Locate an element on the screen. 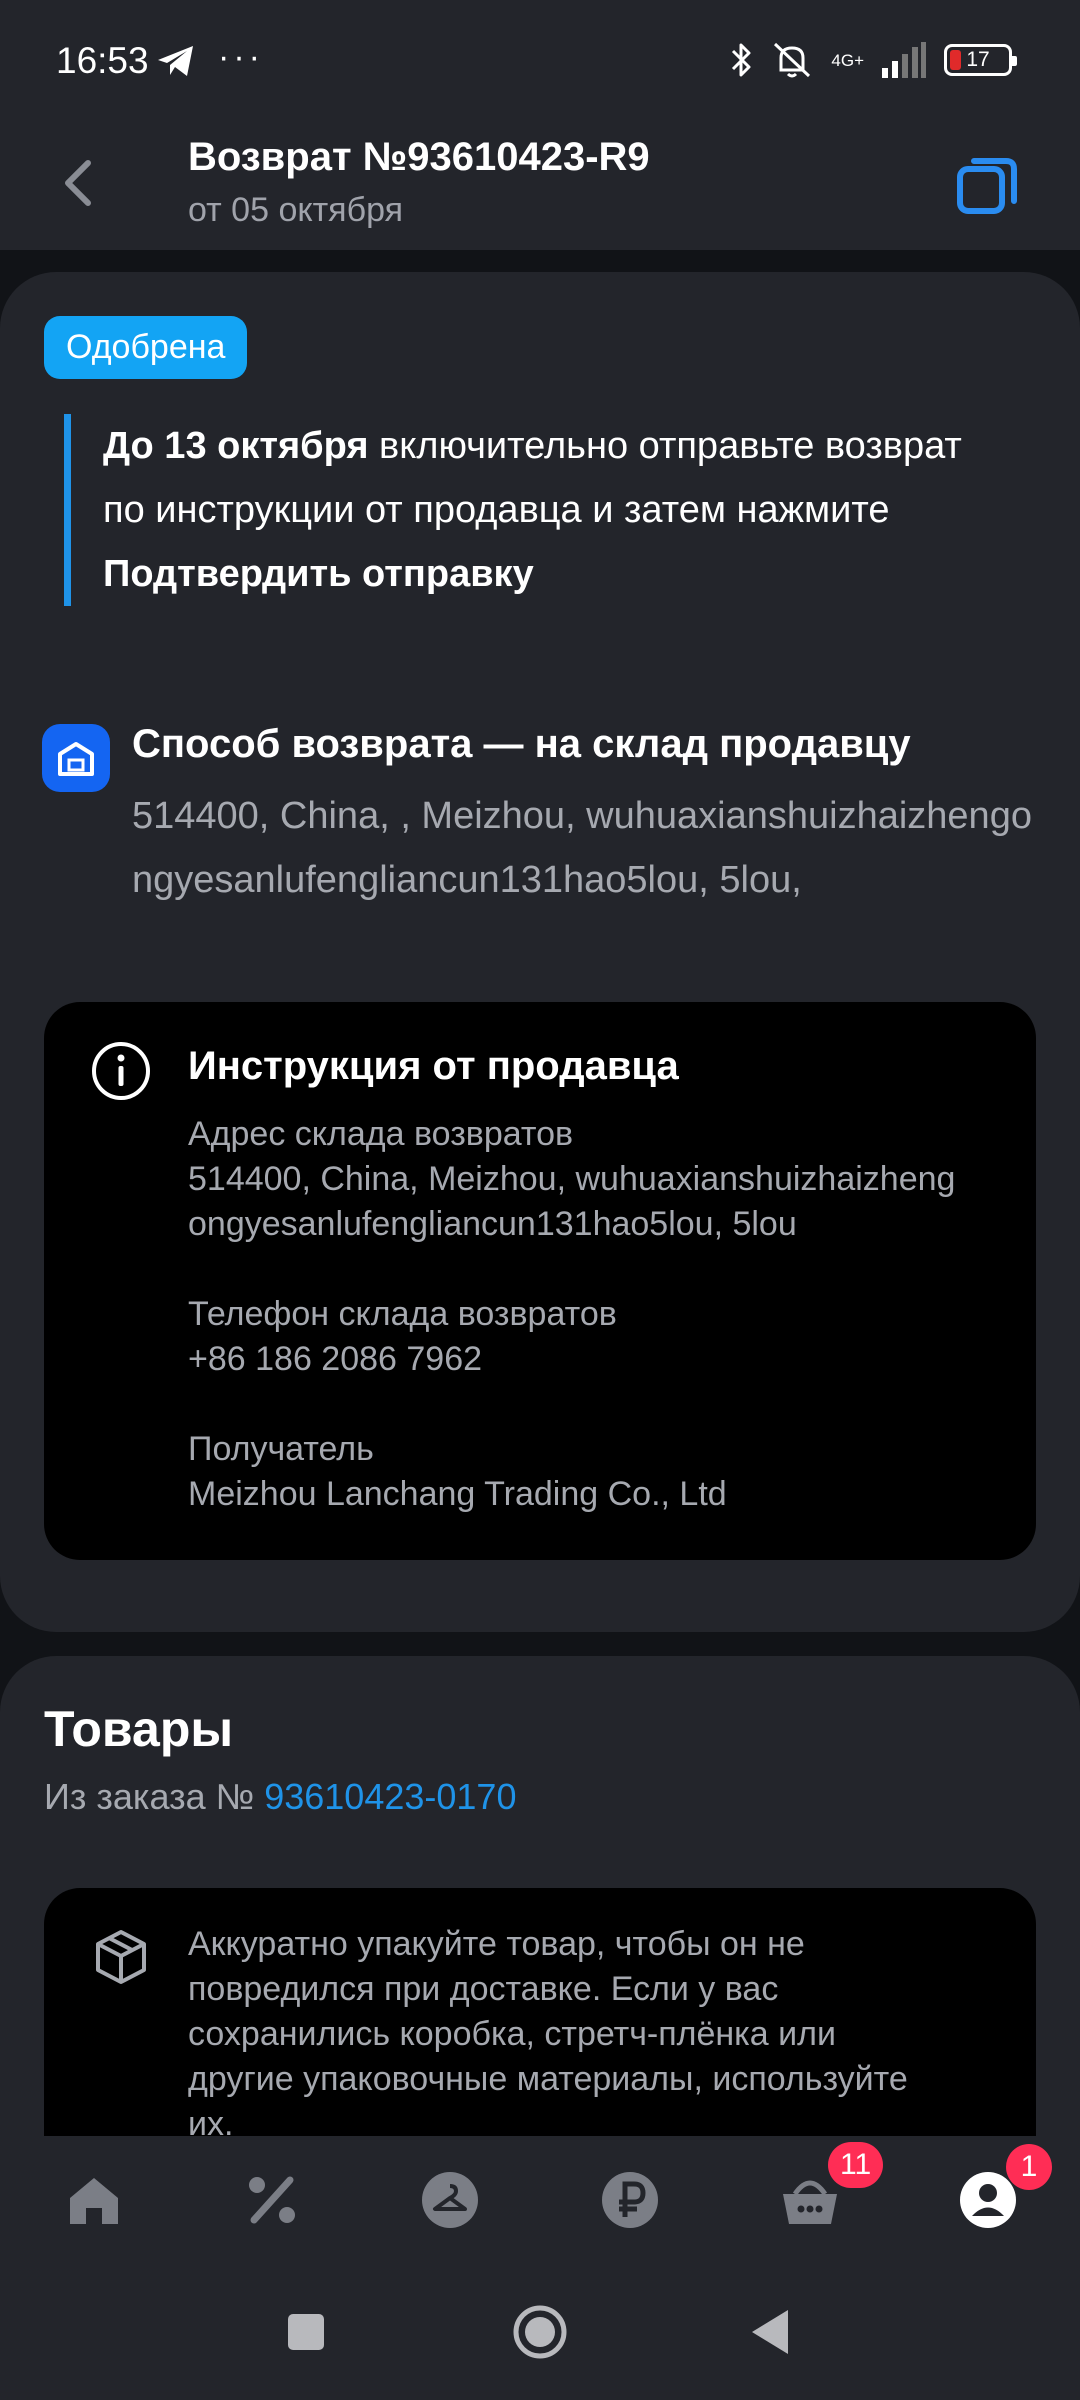 This screenshot has width=1080, height=2400. notice-action: Подтвердить отправку is located at coordinates (318, 574).